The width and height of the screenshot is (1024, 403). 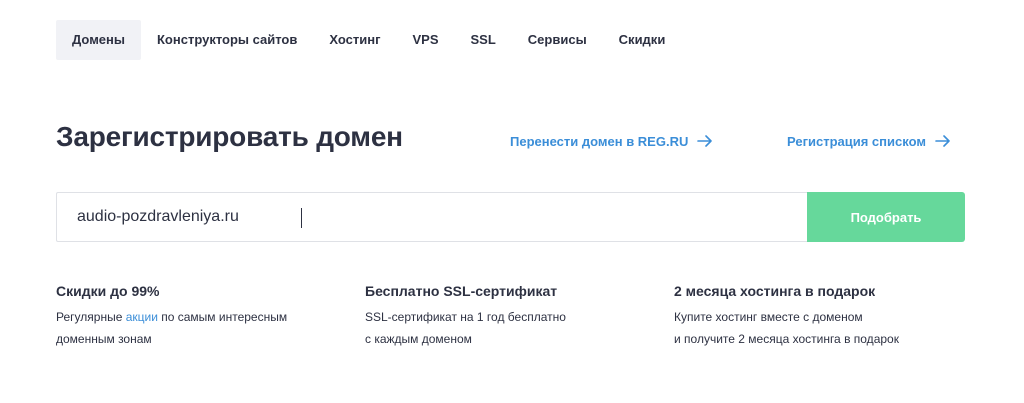 What do you see at coordinates (461, 291) in the screenshot?
I see `feature-title: Бесплатно SSL-сертификат` at bounding box center [461, 291].